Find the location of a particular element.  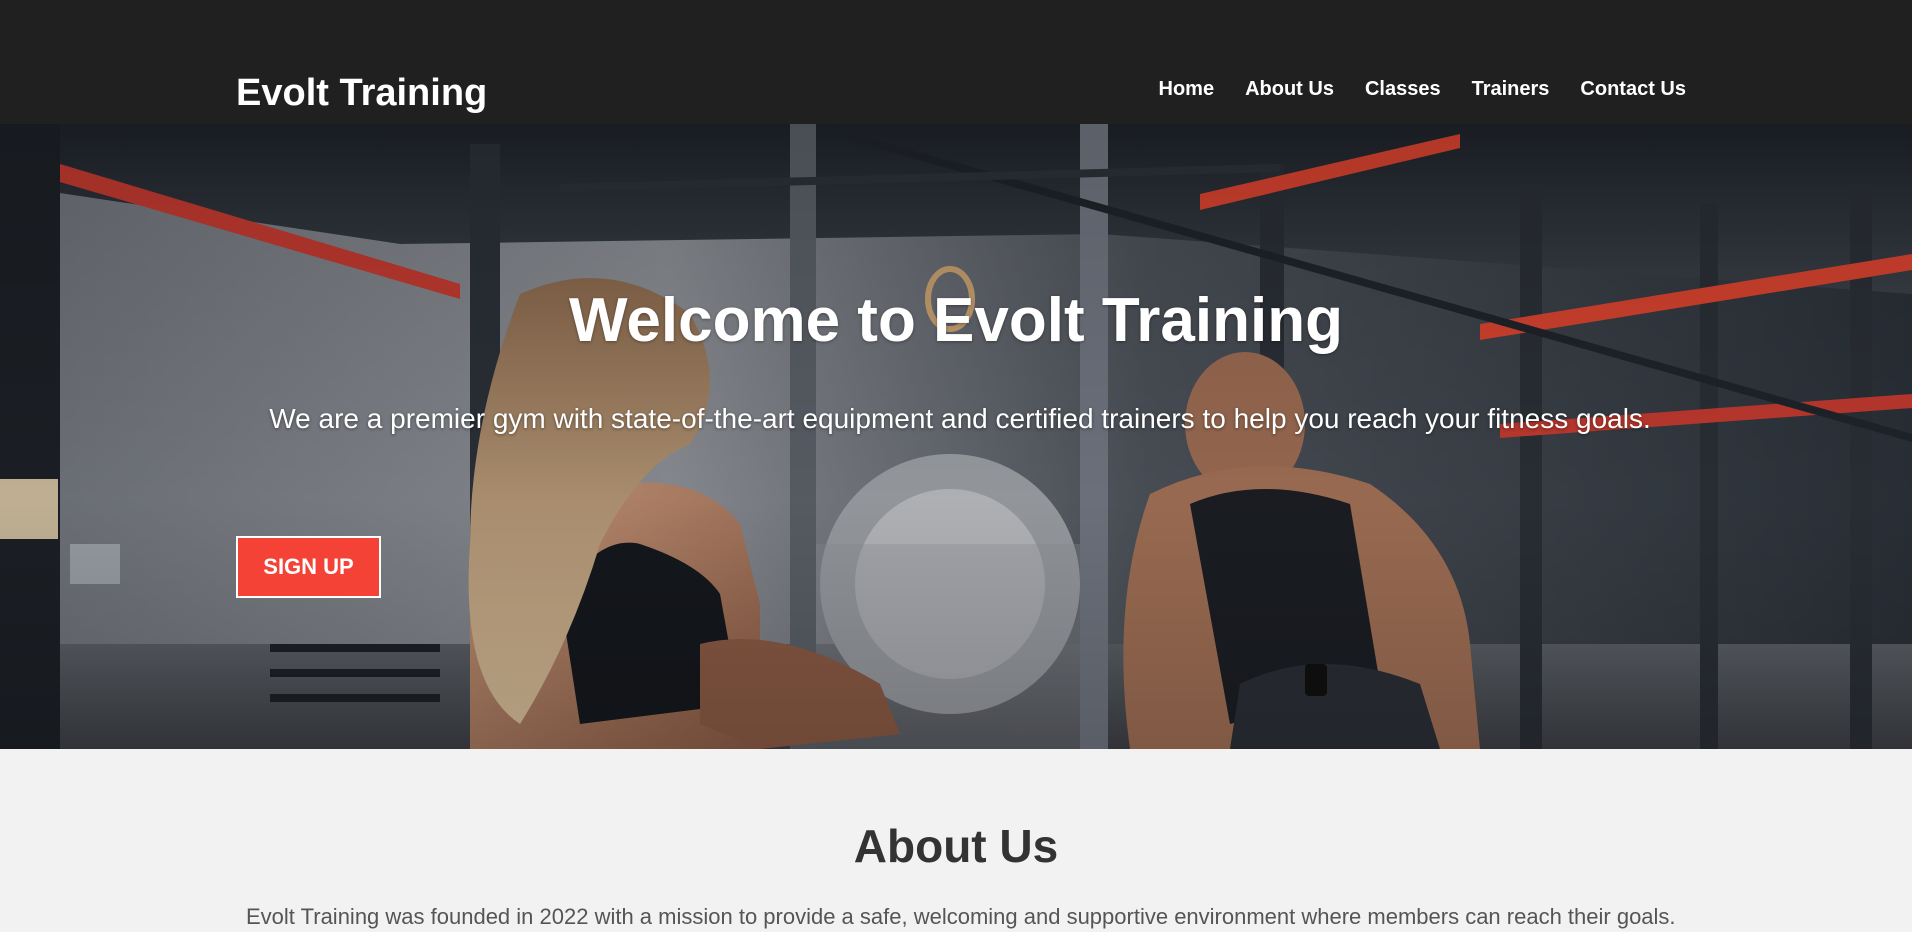

nav-link-about-us: About Us is located at coordinates (1289, 89).